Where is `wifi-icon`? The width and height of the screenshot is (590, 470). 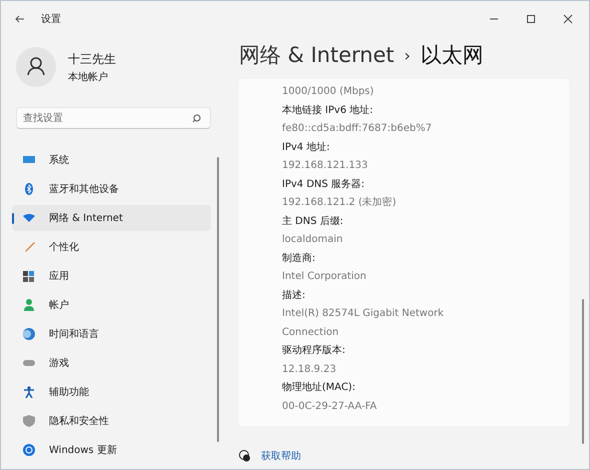 wifi-icon is located at coordinates (29, 218).